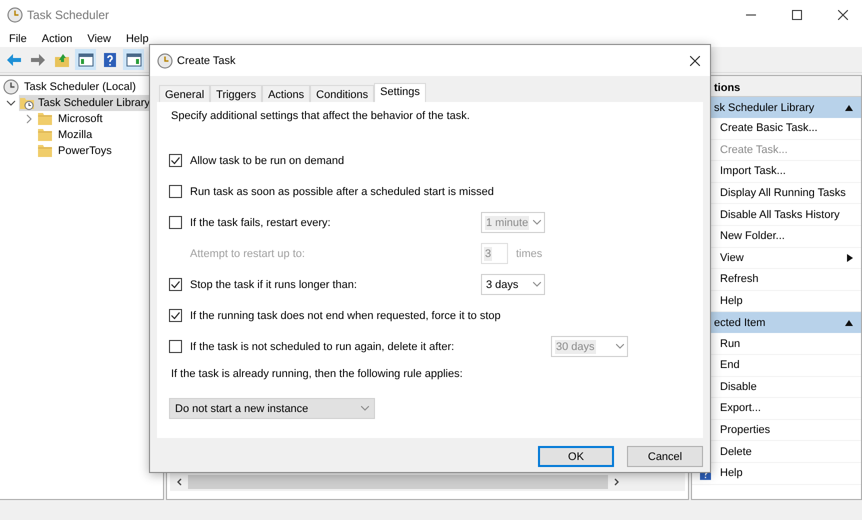 Image resolution: width=862 pixels, height=520 pixels. What do you see at coordinates (137, 38) in the screenshot?
I see `menu-item: Help` at bounding box center [137, 38].